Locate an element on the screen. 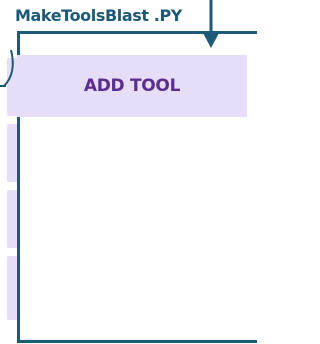  add-tool-label: ADD TOOL is located at coordinates (132, 86).